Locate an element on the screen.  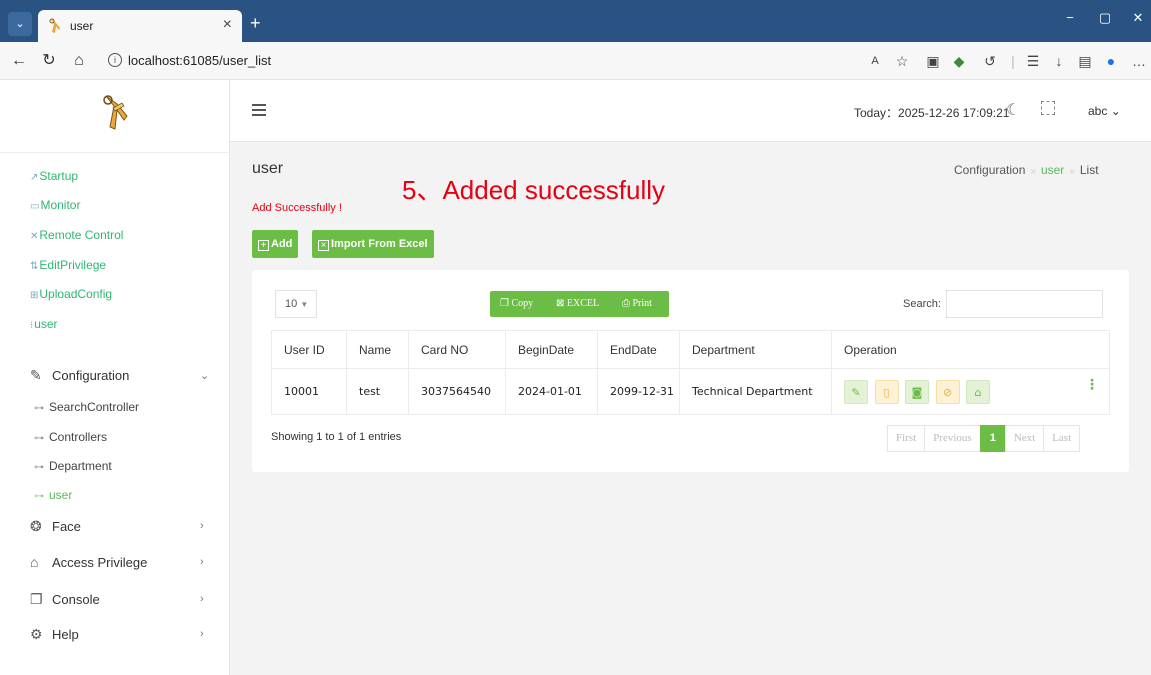
favorites-bar-icon: ☰ is located at coordinates (1033, 61).